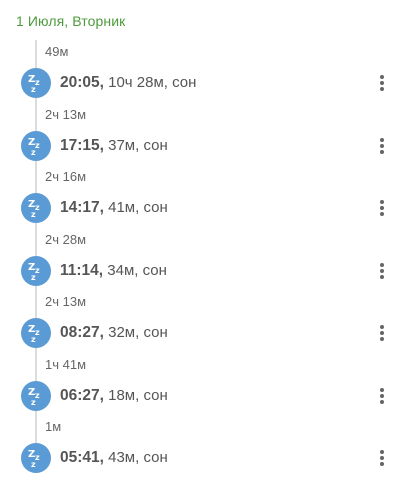 This screenshot has height=500, width=405. Describe the element at coordinates (82, 145) in the screenshot. I see `entry-time: 17:15,` at that location.